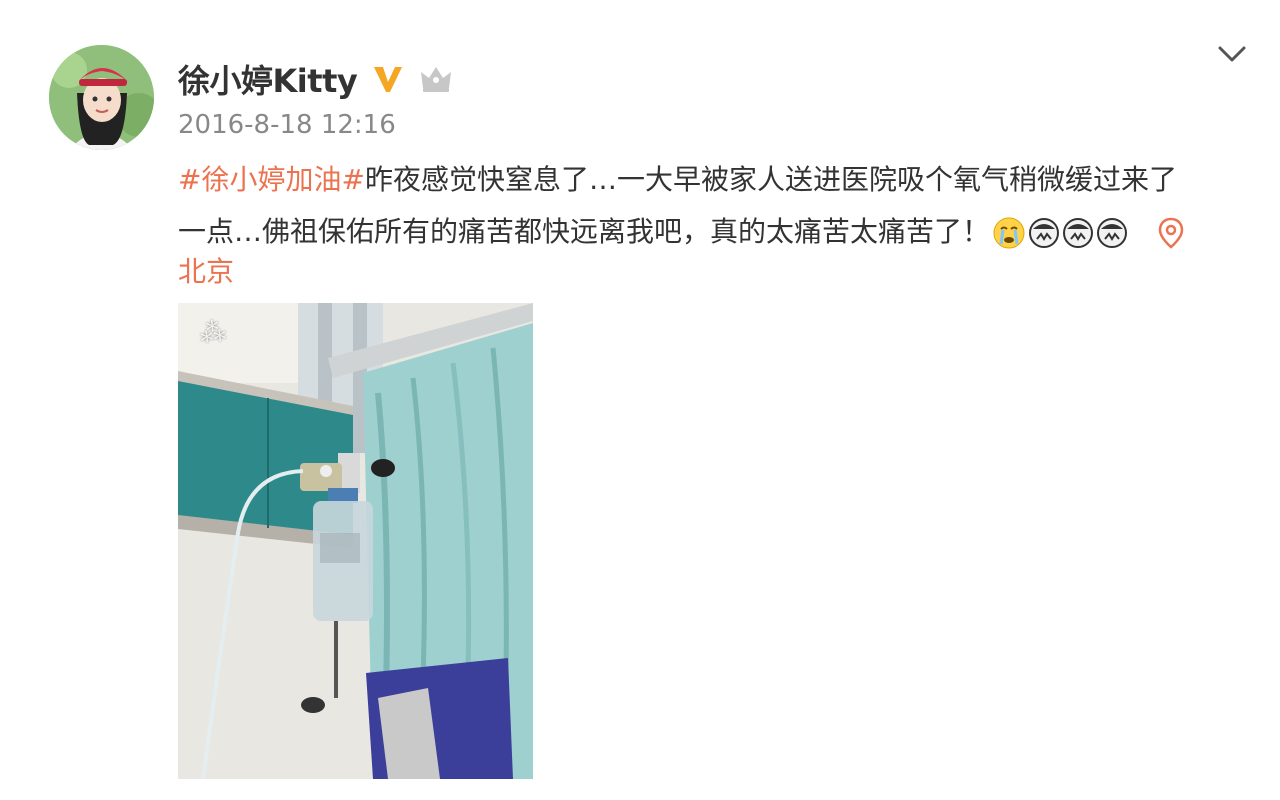 The width and height of the screenshot is (1280, 800). What do you see at coordinates (770, 179) in the screenshot?
I see `text-line-1: 昨夜感觉快窒息了…一大早被家人送进医院吸个氧气稍微缓过来了` at bounding box center [770, 179].